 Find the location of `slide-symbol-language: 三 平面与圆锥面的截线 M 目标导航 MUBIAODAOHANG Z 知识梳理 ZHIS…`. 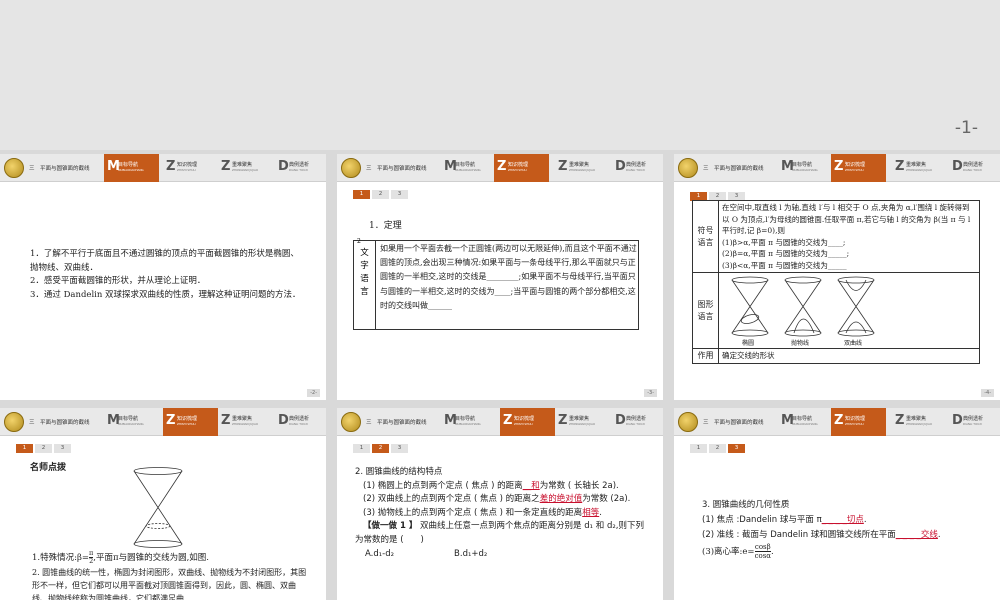

slide-symbol-language: 三 平面与圆锥面的截线 M 目标导航 MUBIAODAOHANG Z 知识梳理 ZHIS… is located at coordinates (837, 277).